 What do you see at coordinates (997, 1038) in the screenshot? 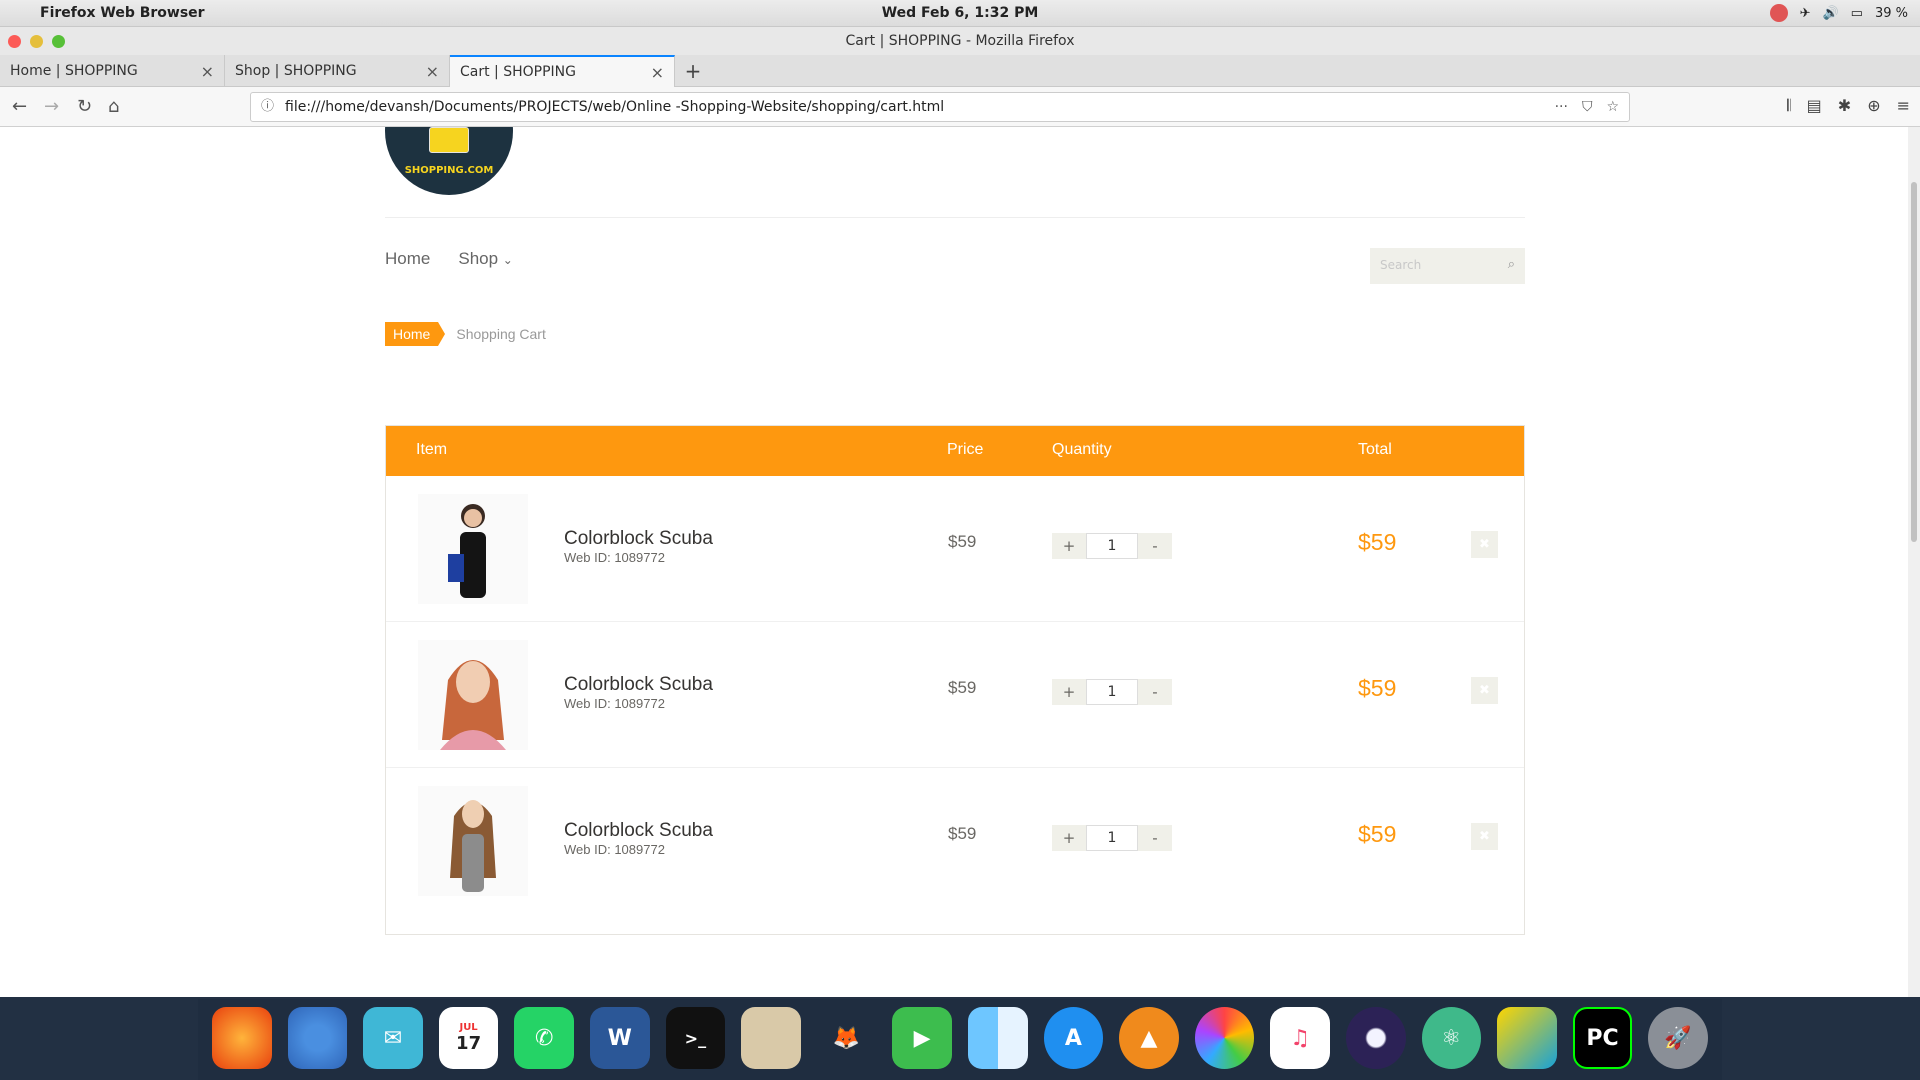
I see `finder-icon` at bounding box center [997, 1038].